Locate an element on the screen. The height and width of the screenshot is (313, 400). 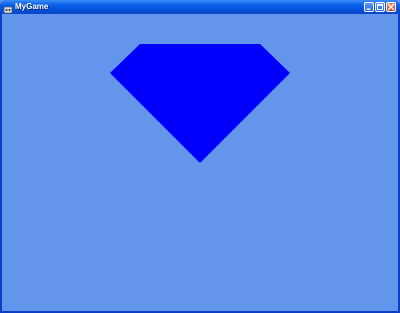
close-button is located at coordinates (391, 7).